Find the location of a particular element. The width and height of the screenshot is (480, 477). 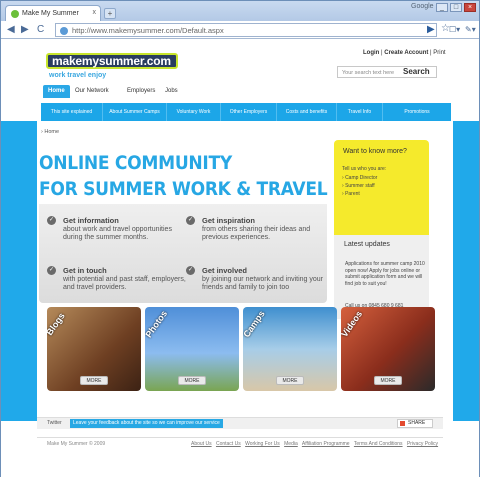

login-link: Login is located at coordinates (371, 53).